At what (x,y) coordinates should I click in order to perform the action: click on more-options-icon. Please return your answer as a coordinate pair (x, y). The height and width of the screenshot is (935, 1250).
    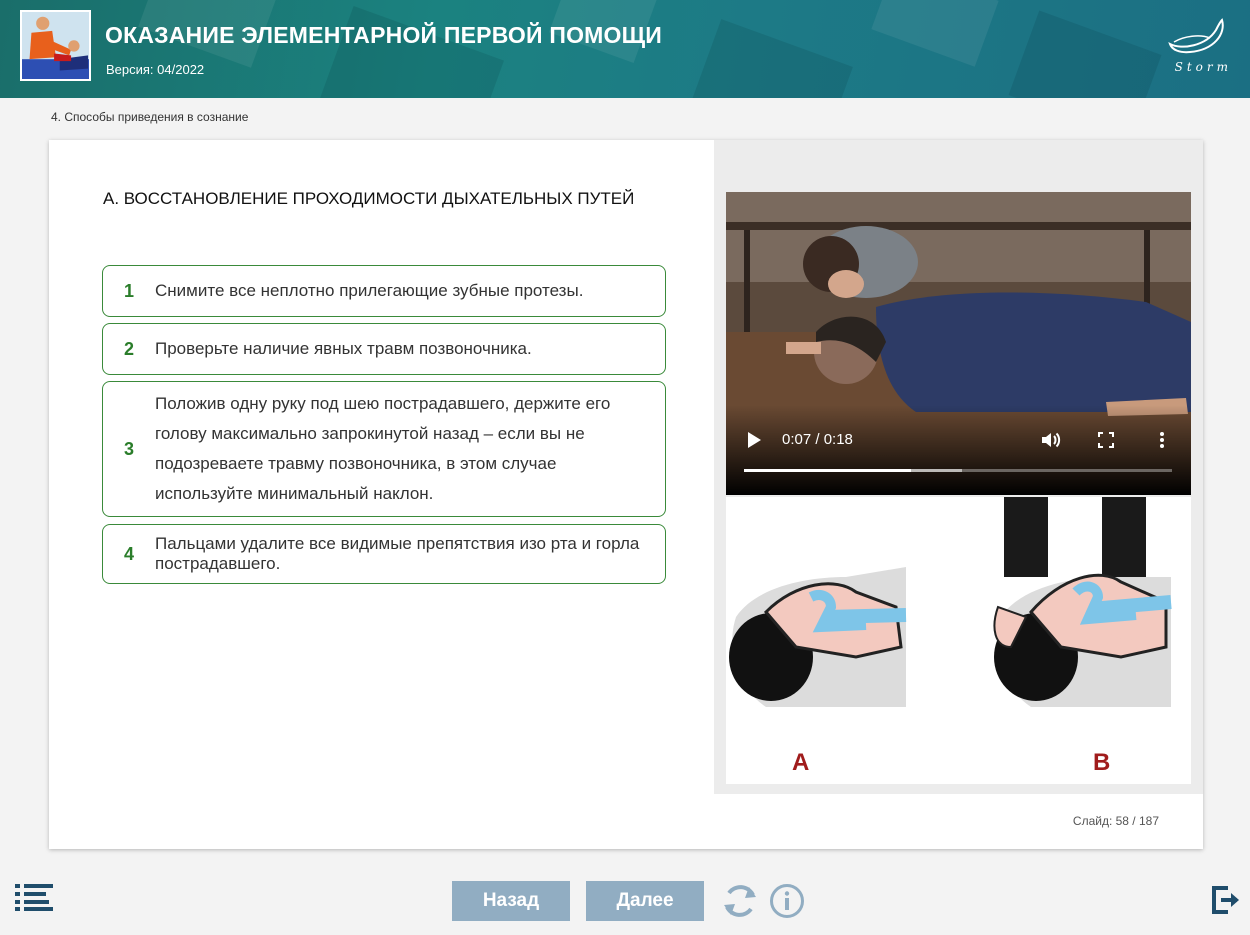
    Looking at the image, I should click on (1162, 440).